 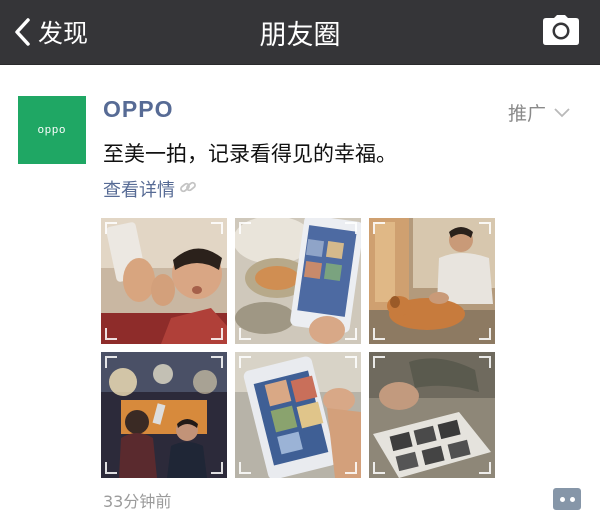 I want to click on camera-button, so click(x=561, y=32).